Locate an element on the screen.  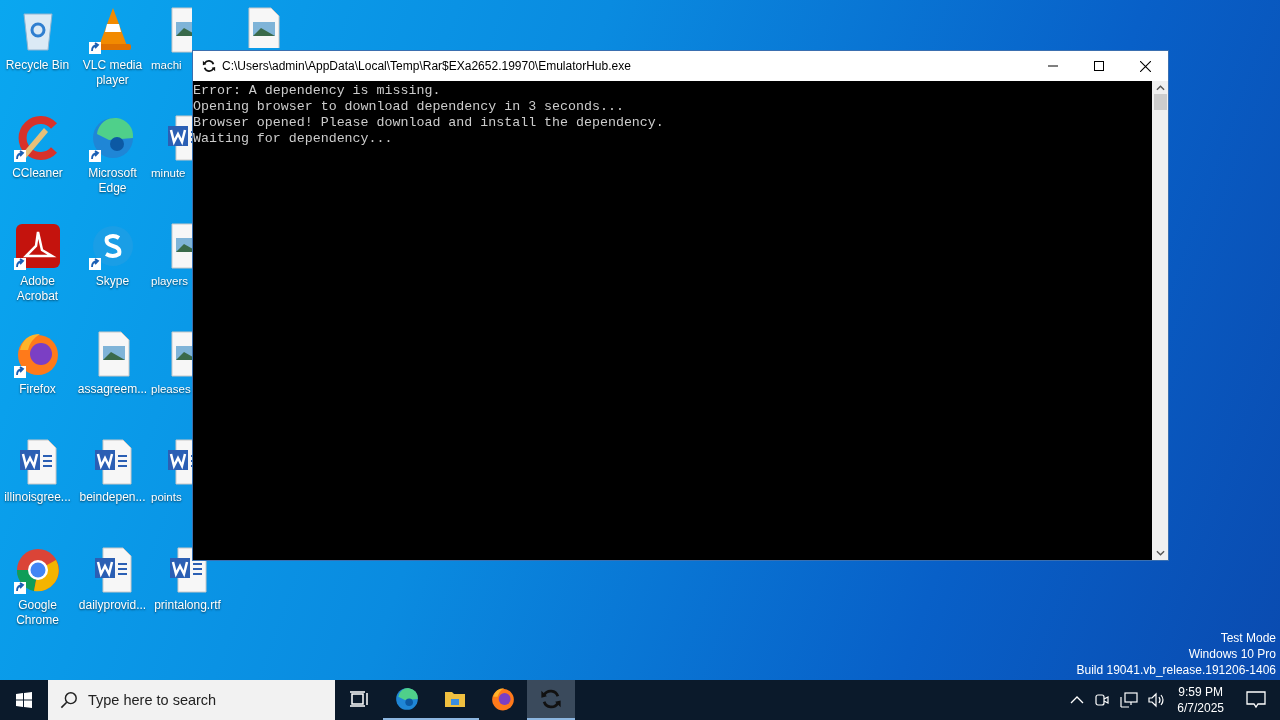
icon-label: points is located at coordinates (166, 497).